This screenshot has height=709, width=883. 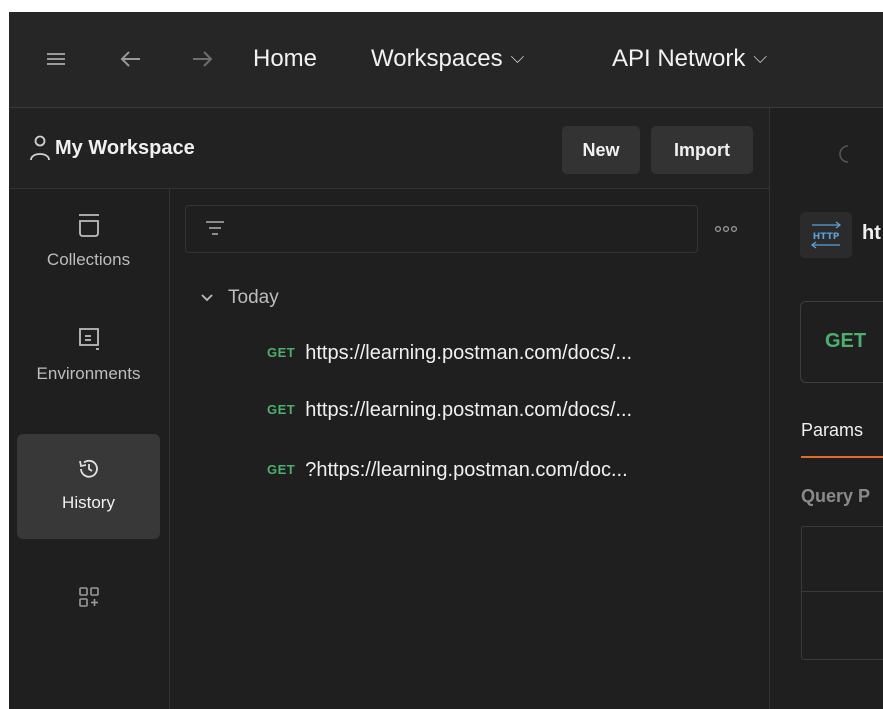 I want to click on user-icon, so click(x=40, y=150).